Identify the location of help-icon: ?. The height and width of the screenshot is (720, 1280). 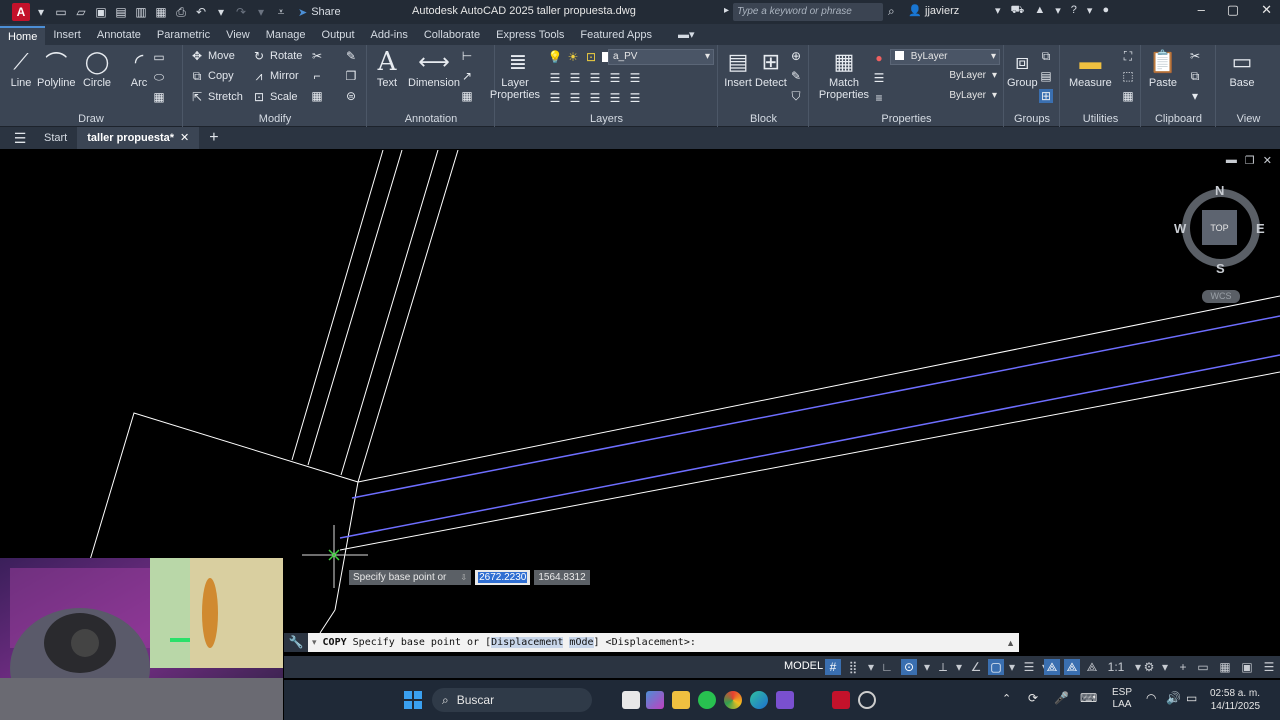
(1074, 11).